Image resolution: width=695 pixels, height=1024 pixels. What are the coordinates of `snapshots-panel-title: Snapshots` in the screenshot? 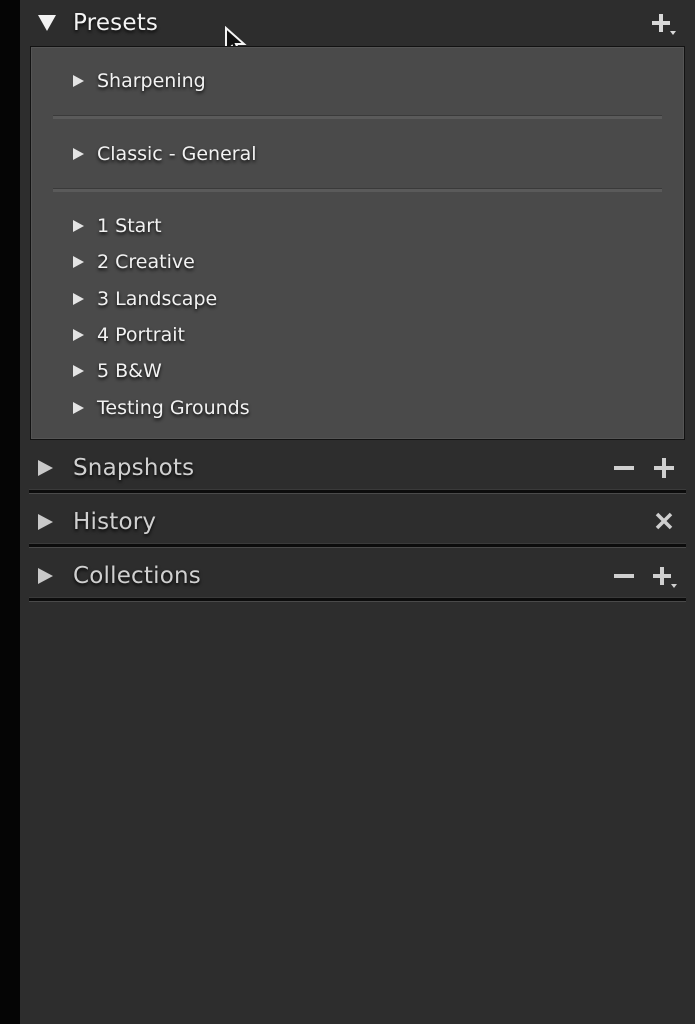 It's located at (134, 468).